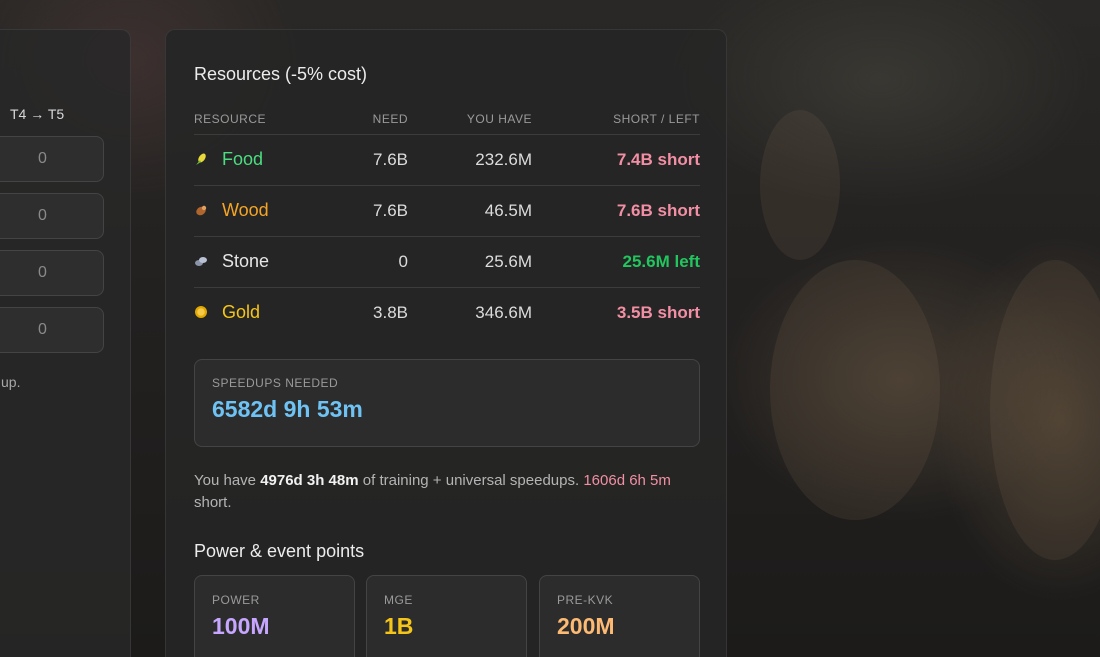  Describe the element at coordinates (201, 159) in the screenshot. I see `corn-icon` at that location.